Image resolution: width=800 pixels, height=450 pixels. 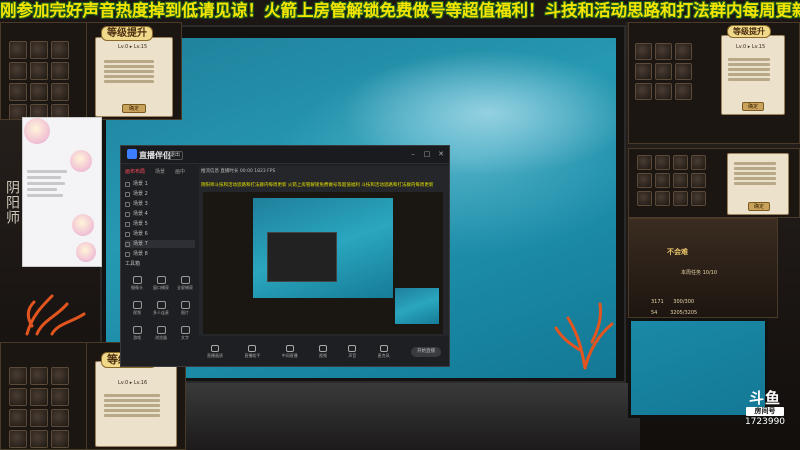 What do you see at coordinates (441, 154) in the screenshot?
I see `close-icon: ✕` at bounding box center [441, 154].